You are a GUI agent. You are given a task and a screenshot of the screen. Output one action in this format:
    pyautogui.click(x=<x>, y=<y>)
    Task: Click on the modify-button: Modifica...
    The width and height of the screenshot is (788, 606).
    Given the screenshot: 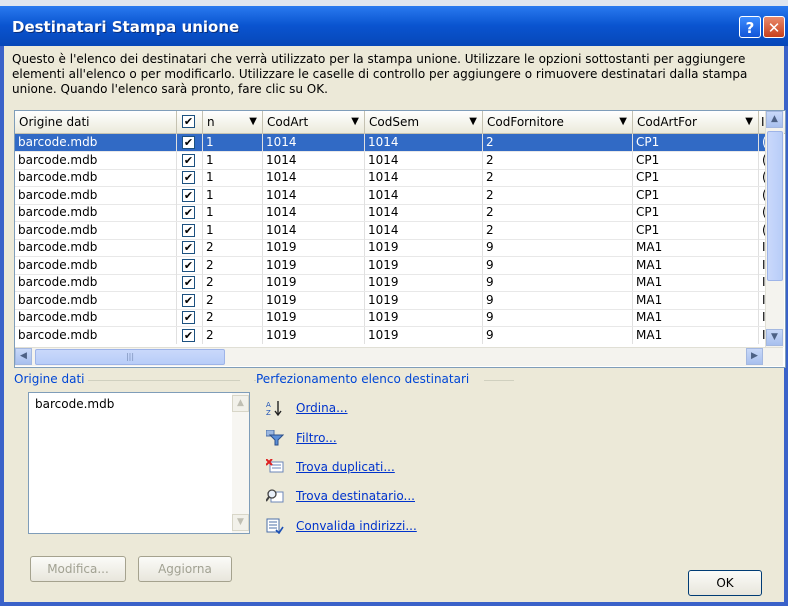 What is the action you would take?
    pyautogui.click(x=78, y=569)
    